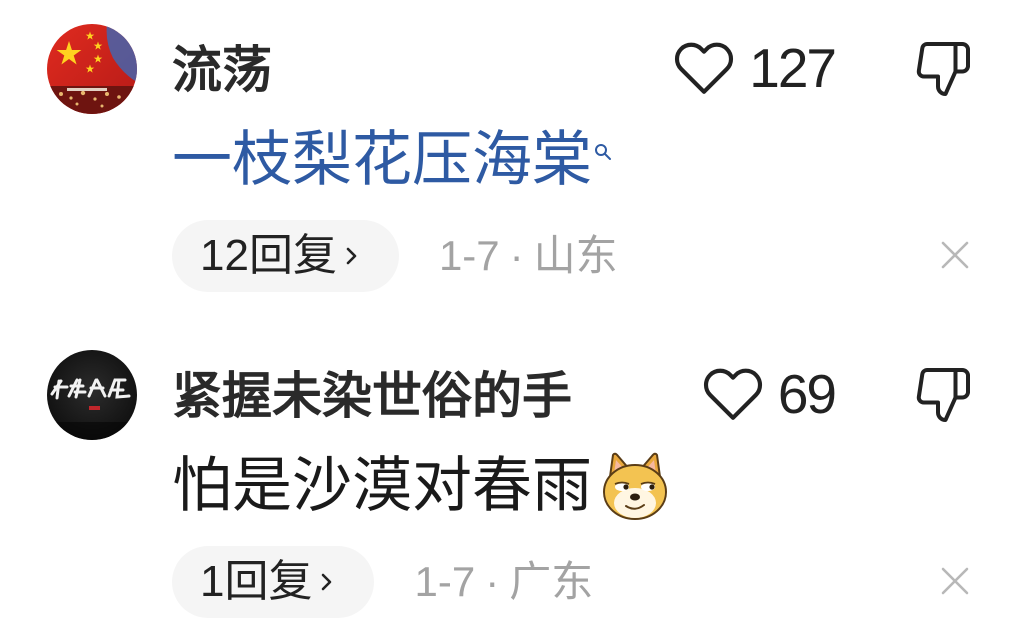  I want to click on comment-text: 怕是沙漠对春雨, so click(382, 486).